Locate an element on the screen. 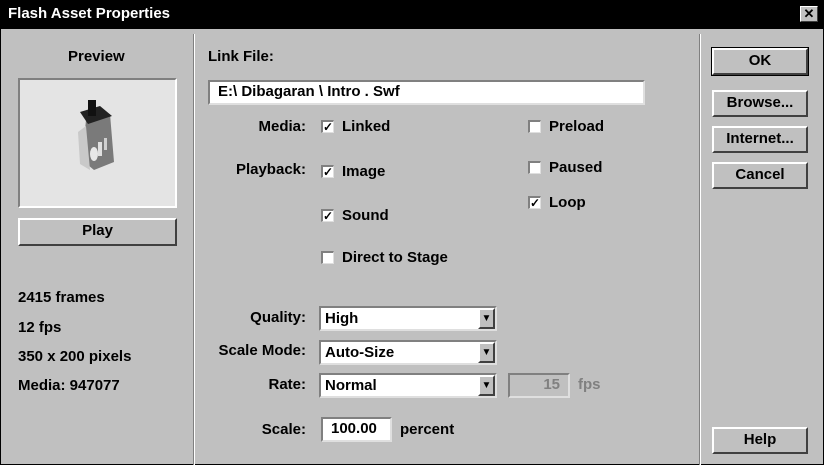 This screenshot has width=824, height=465. fps-unit-label: fps is located at coordinates (589, 384).